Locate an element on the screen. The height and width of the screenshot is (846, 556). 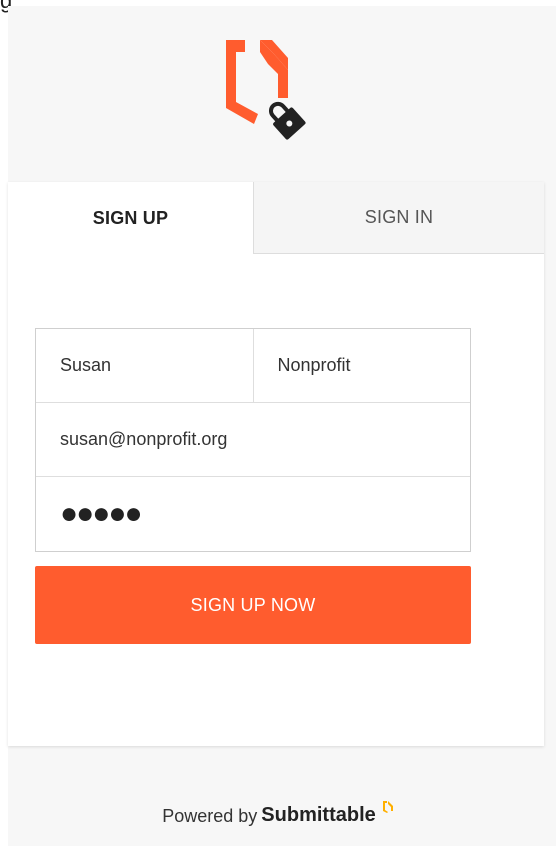
tab-sign-in: SIGN IN is located at coordinates (398, 218).